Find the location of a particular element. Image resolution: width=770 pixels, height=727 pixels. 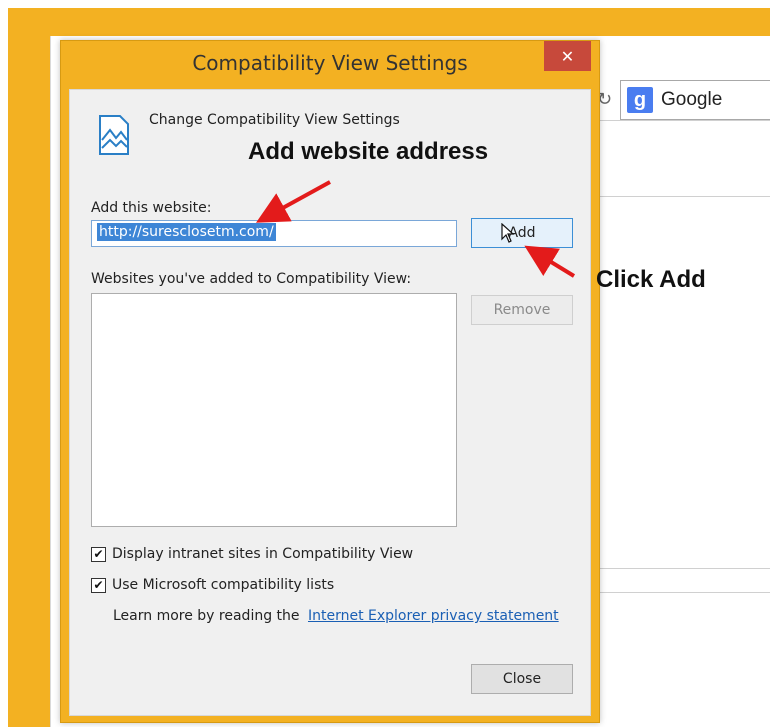

ms-lists-option-label: Use Microsoft compatibility lists is located at coordinates (223, 585).